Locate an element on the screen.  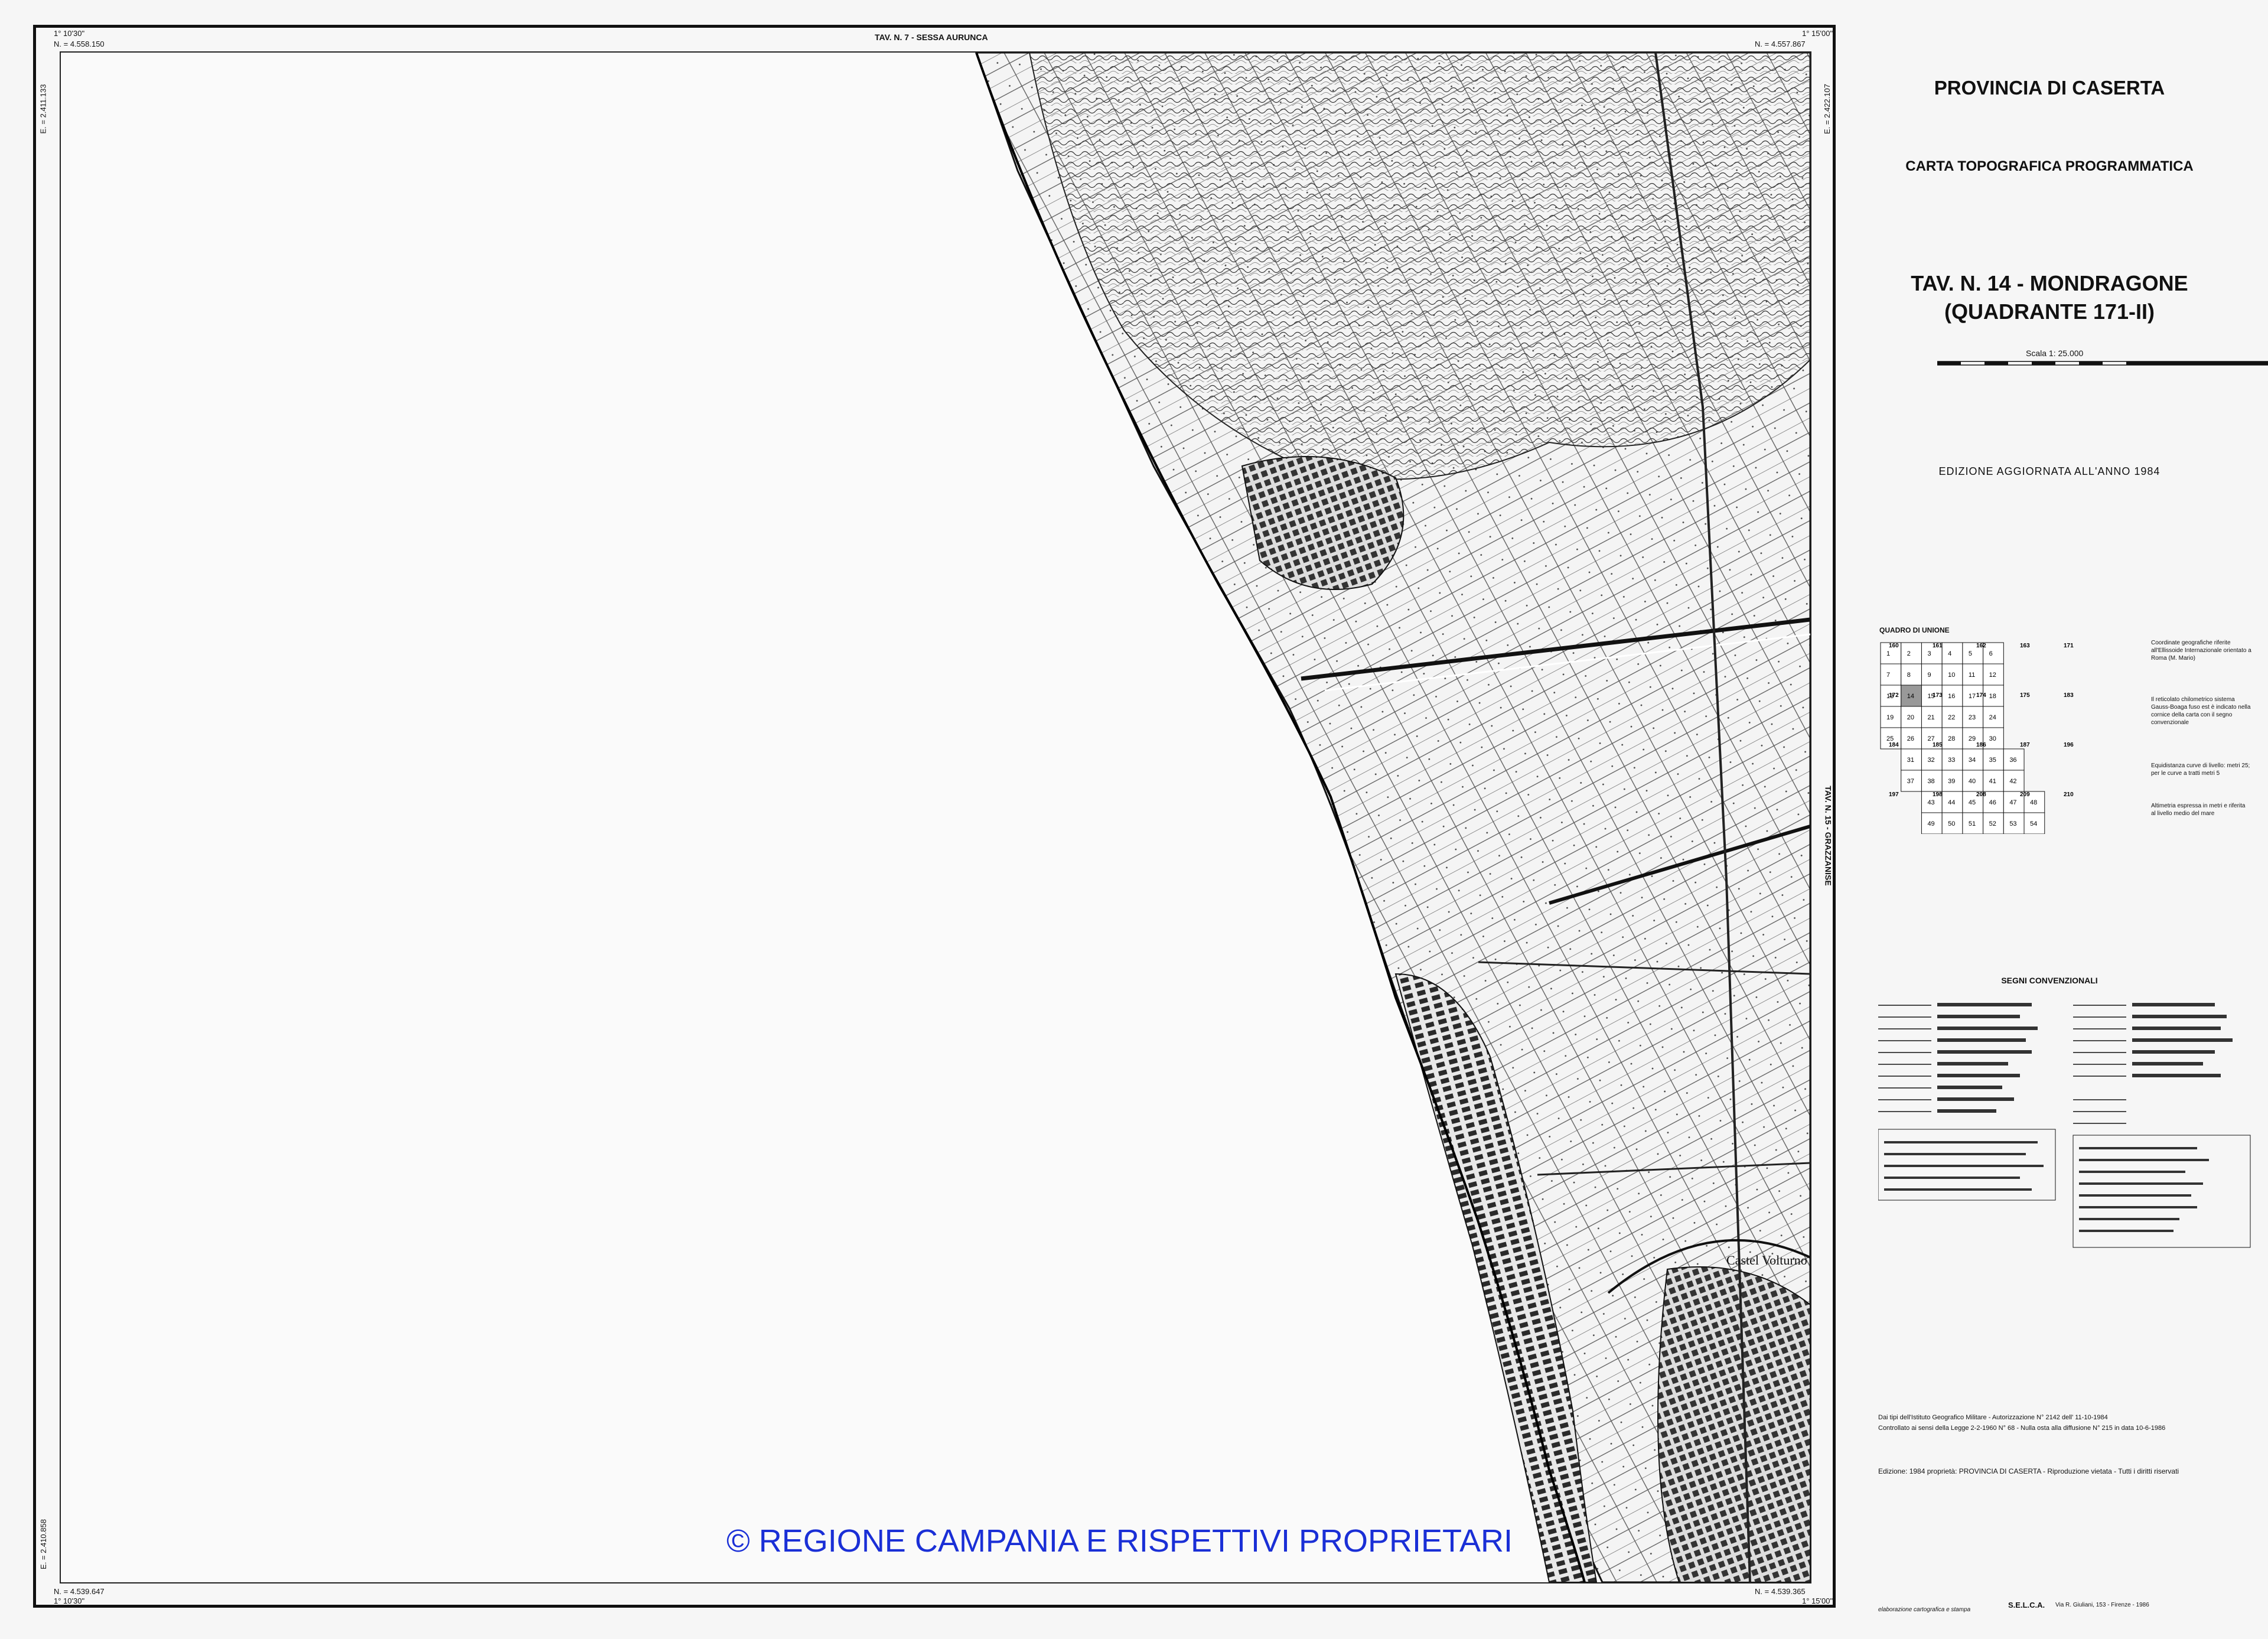
quadro-sheet-label: 162 is located at coordinates (1981, 646).